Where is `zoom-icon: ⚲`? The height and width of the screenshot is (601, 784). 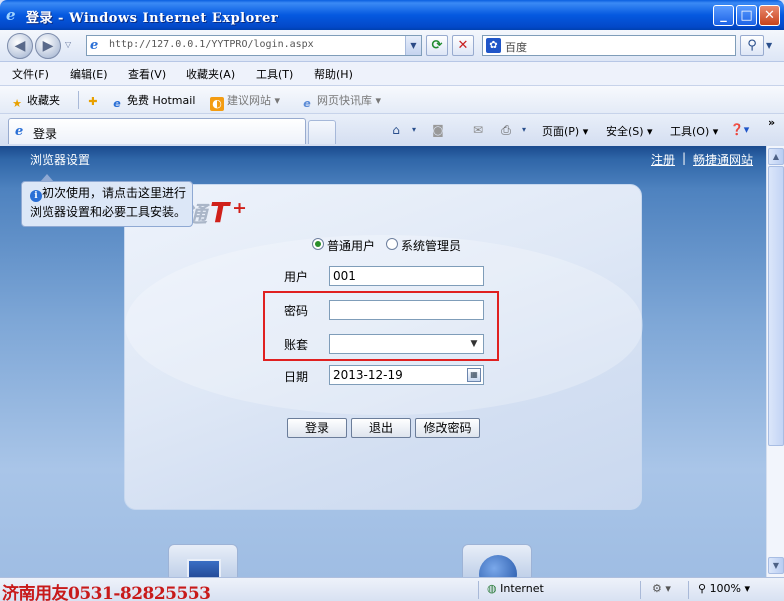 zoom-icon: ⚲ is located at coordinates (702, 588).